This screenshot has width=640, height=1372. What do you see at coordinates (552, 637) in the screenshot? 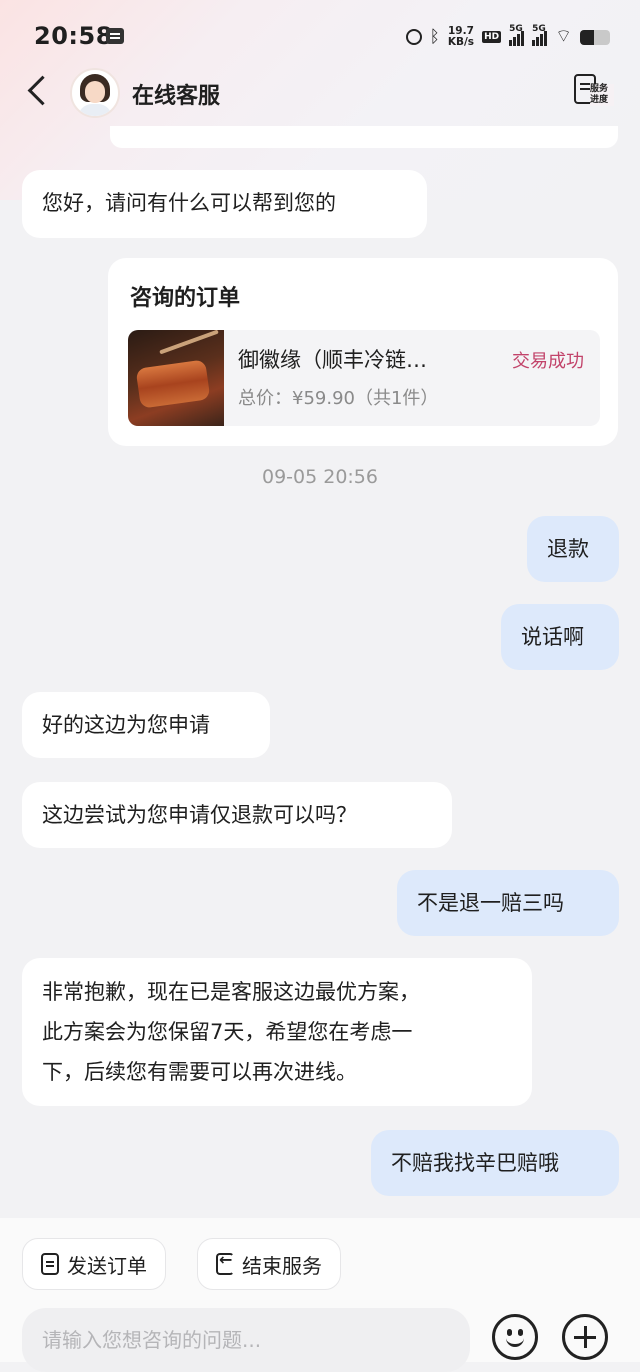
I see `message-text: 说话啊` at bounding box center [552, 637].